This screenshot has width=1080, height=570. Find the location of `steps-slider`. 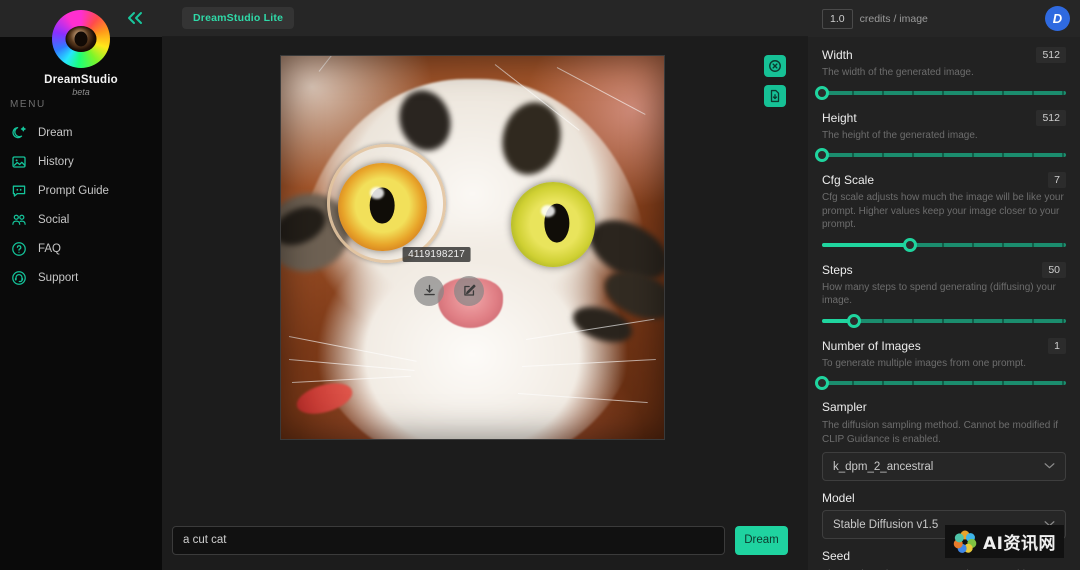

steps-slider is located at coordinates (944, 320).